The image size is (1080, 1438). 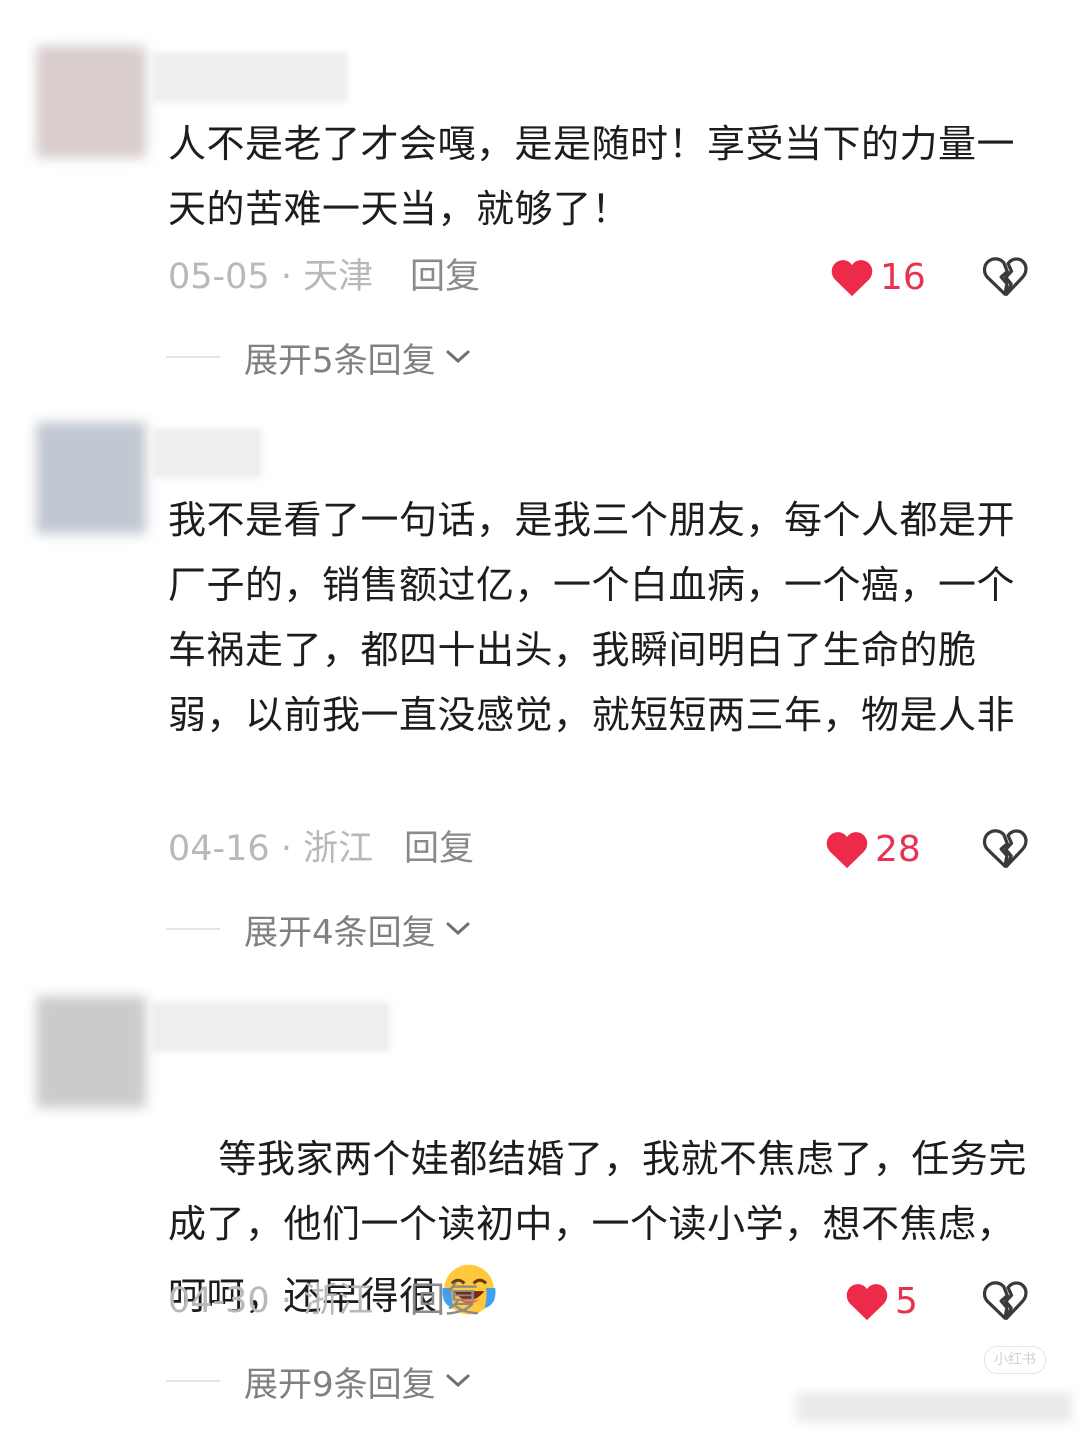 I want to click on expand-replies-label: 展开9条回复, so click(x=340, y=1384).